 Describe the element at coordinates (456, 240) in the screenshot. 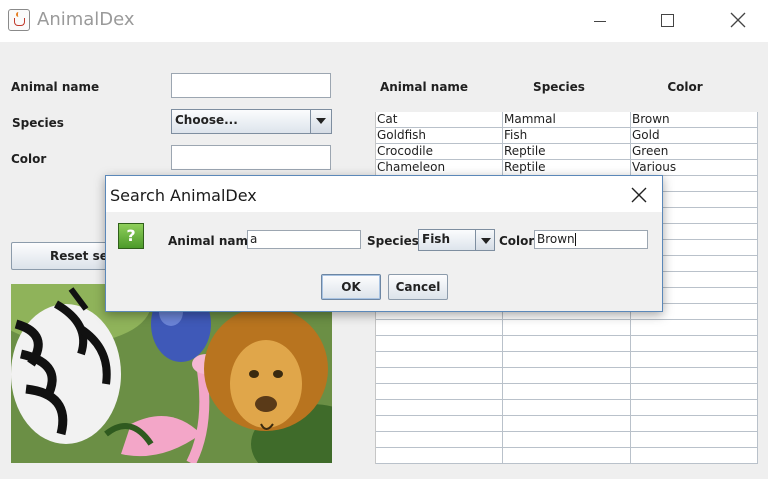

I see `dialog-species-select: Fish` at that location.